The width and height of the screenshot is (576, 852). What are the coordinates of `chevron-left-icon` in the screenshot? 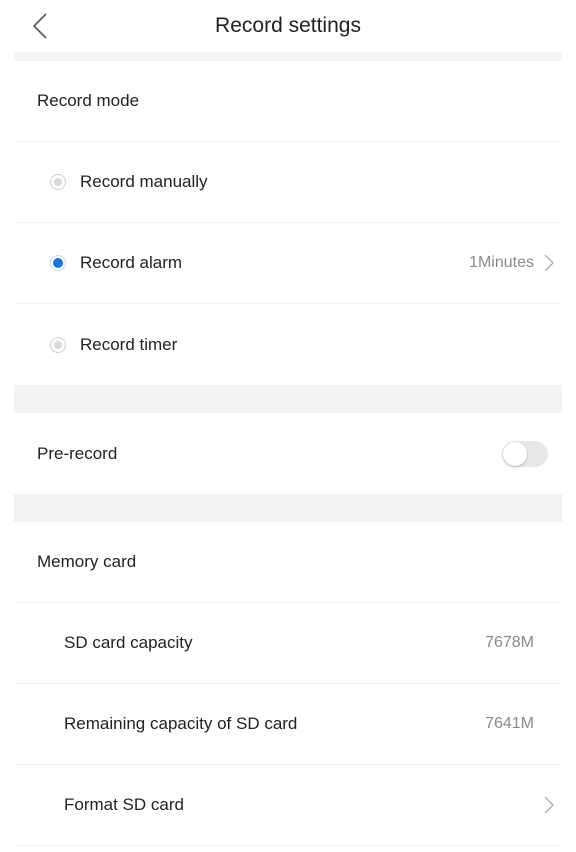 It's located at (39, 26).